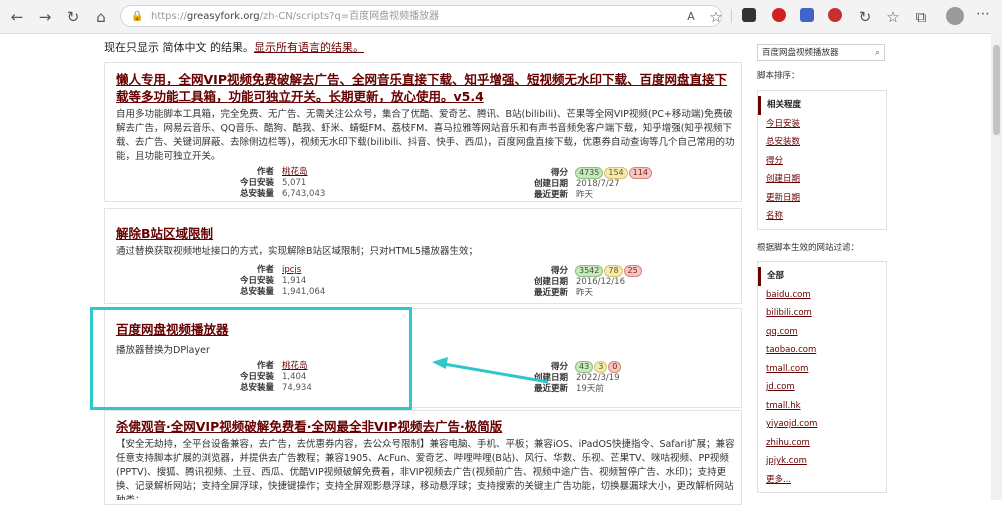 The height and width of the screenshot is (505, 1002). Describe the element at coordinates (45, 17) in the screenshot. I see `forward-arrow-icon: →` at that location.